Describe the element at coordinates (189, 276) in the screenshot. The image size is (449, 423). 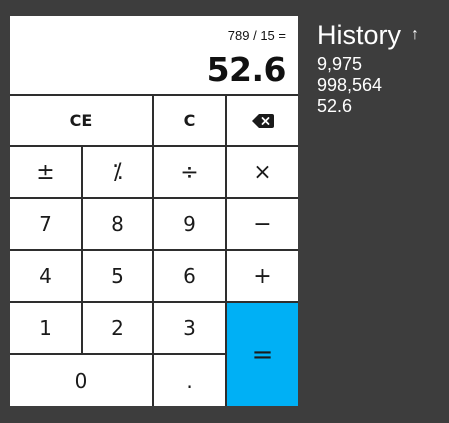
I see `digit-6-button: 6` at that location.